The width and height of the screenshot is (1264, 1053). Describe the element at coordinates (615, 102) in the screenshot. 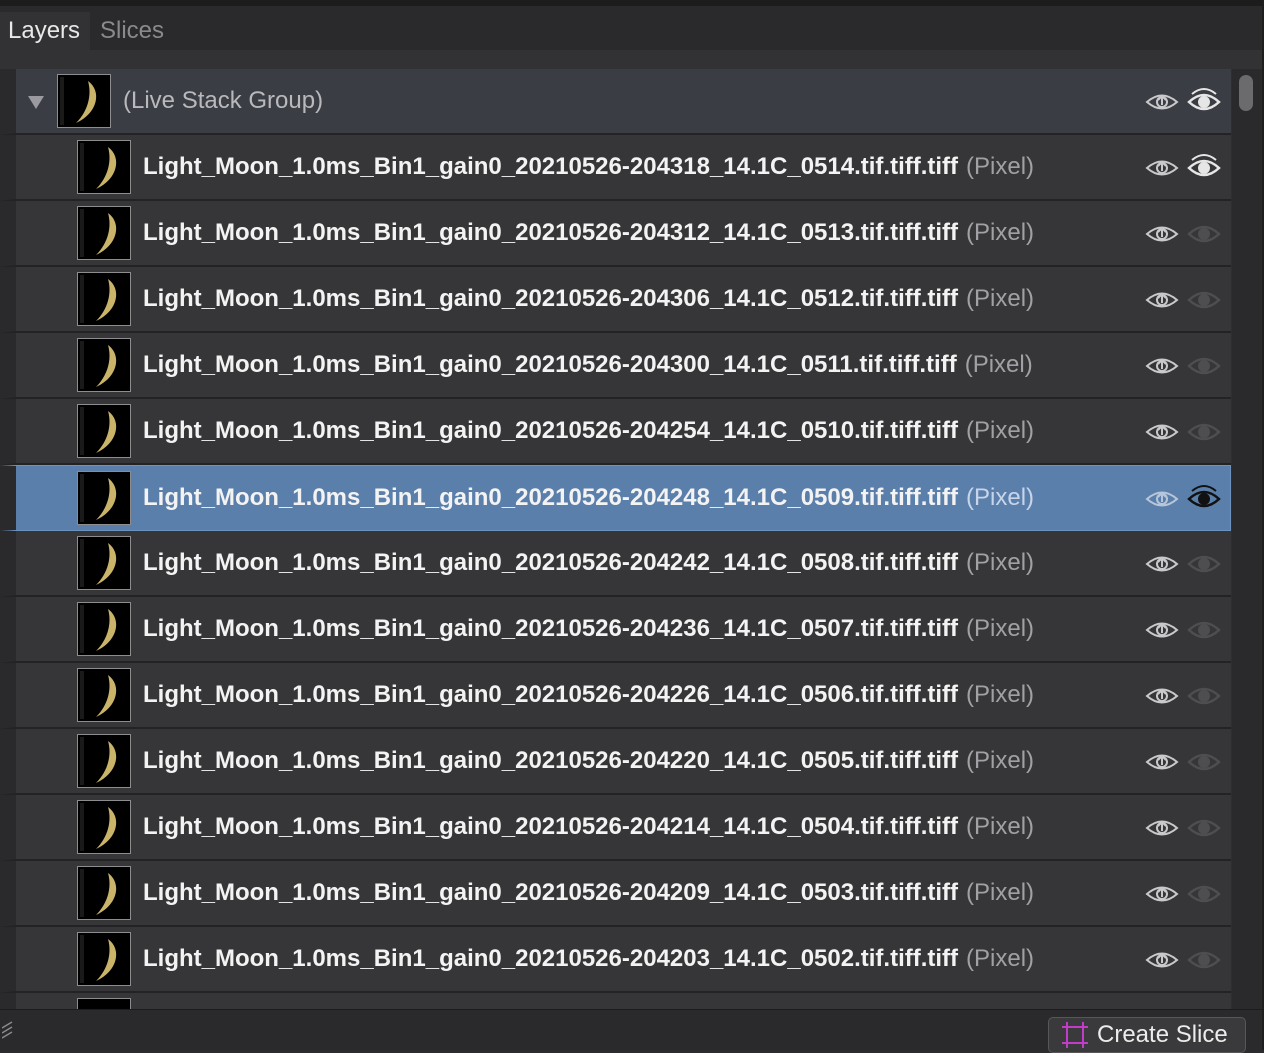

I see `layer-row-group: (Live Stack Group)` at that location.